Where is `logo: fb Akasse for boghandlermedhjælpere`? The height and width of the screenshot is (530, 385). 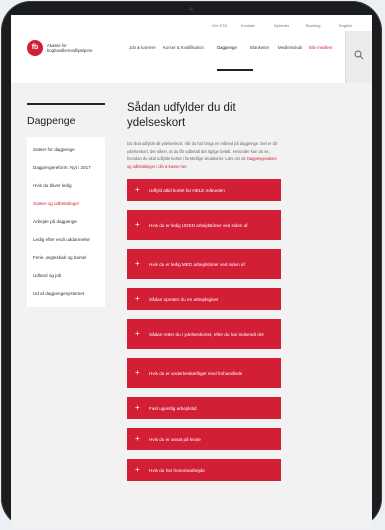 logo: fb Akasse for boghandlermedhjælpere is located at coordinates (68, 52).